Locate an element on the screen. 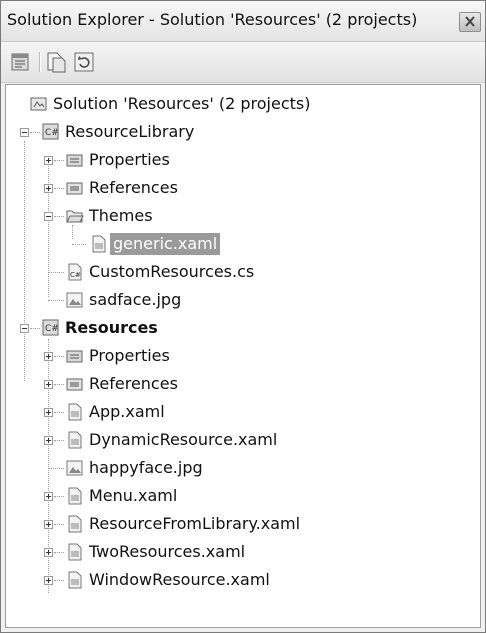 This screenshot has height=633, width=486. tree-item-label: Solution 'Resources' (2 projects) is located at coordinates (182, 103).